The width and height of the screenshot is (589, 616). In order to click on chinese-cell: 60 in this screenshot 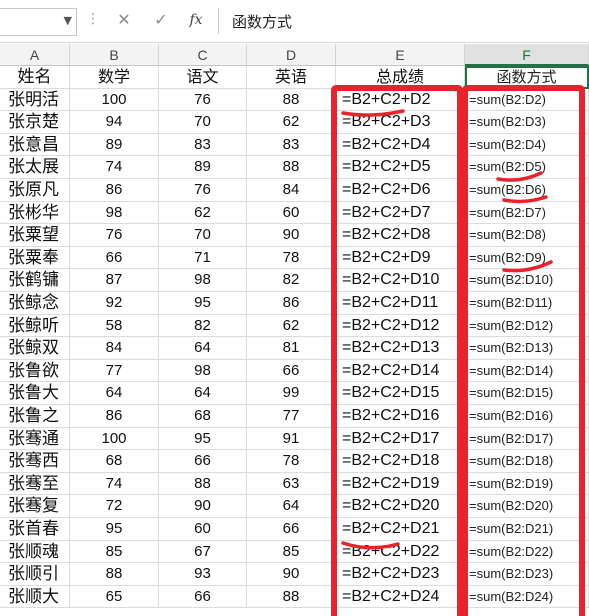, I will do `click(203, 529)`.